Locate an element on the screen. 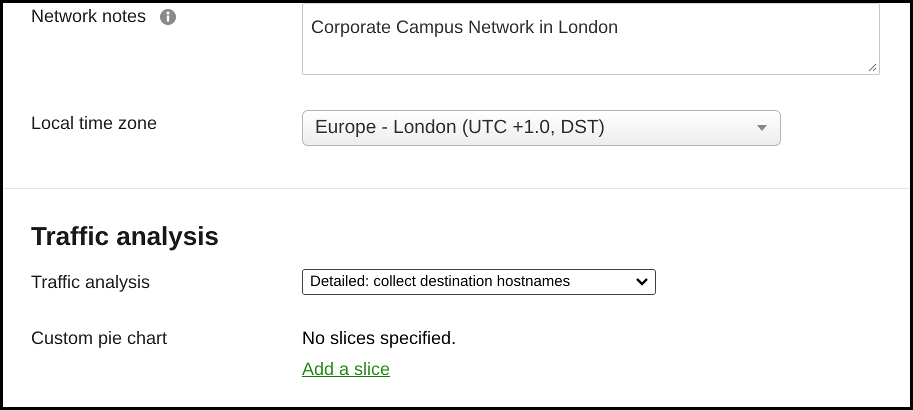  field-label: Custom pie chart is located at coordinates (99, 338).